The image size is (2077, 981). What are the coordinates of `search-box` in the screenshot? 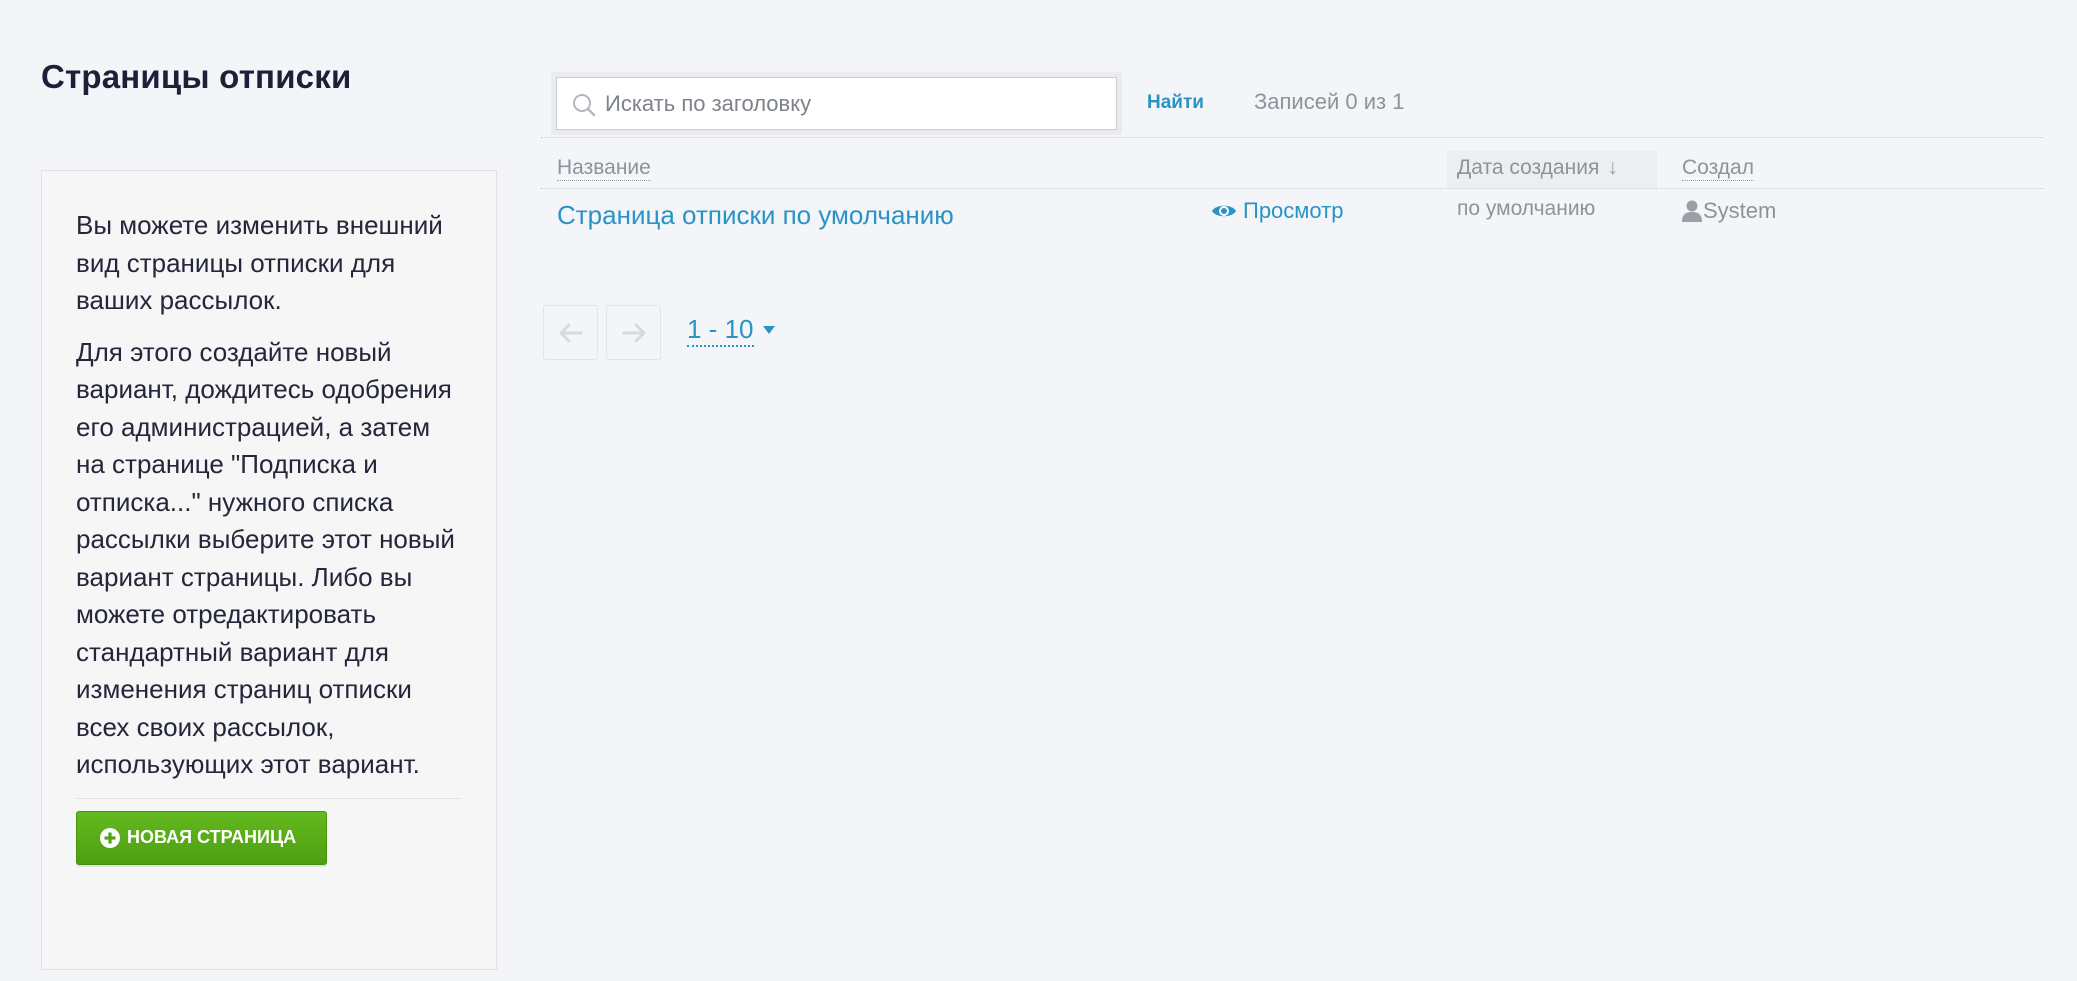 It's located at (836, 103).